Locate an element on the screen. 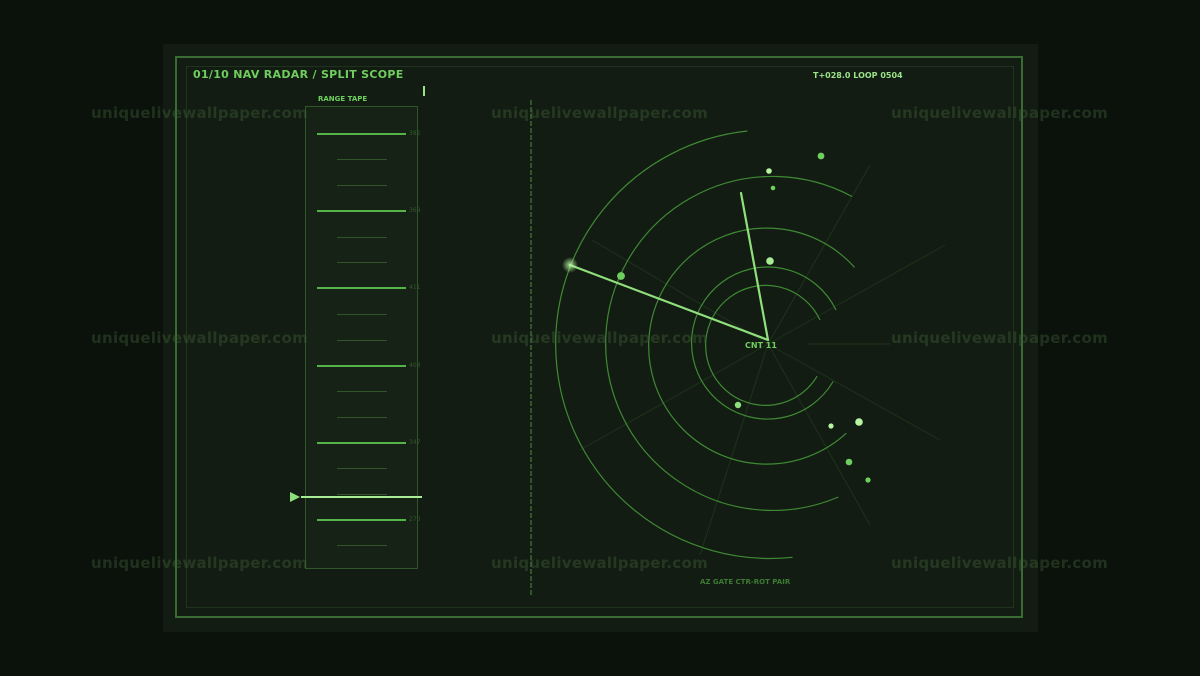  contacts is located at coordinates (744, 317).